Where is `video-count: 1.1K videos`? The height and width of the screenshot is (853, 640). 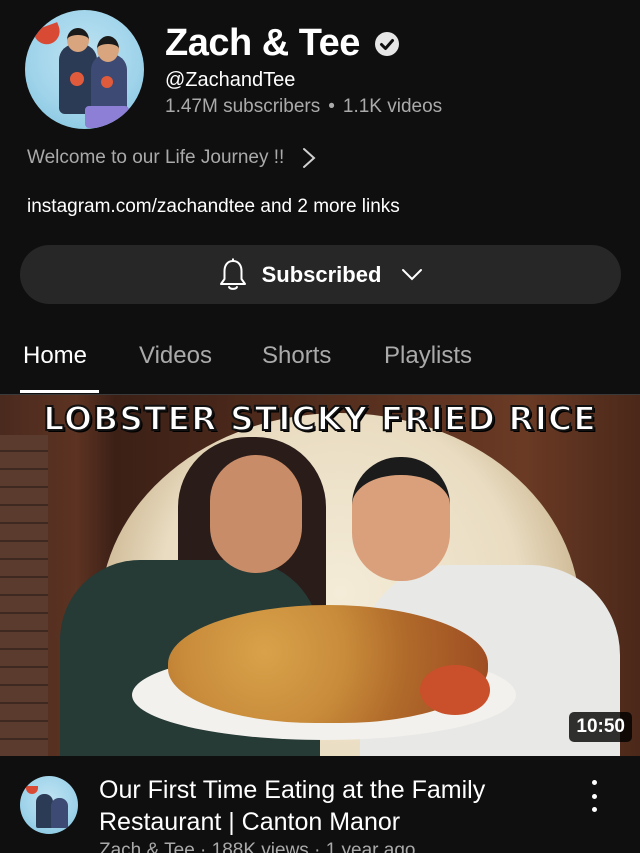 video-count: 1.1K videos is located at coordinates (392, 106).